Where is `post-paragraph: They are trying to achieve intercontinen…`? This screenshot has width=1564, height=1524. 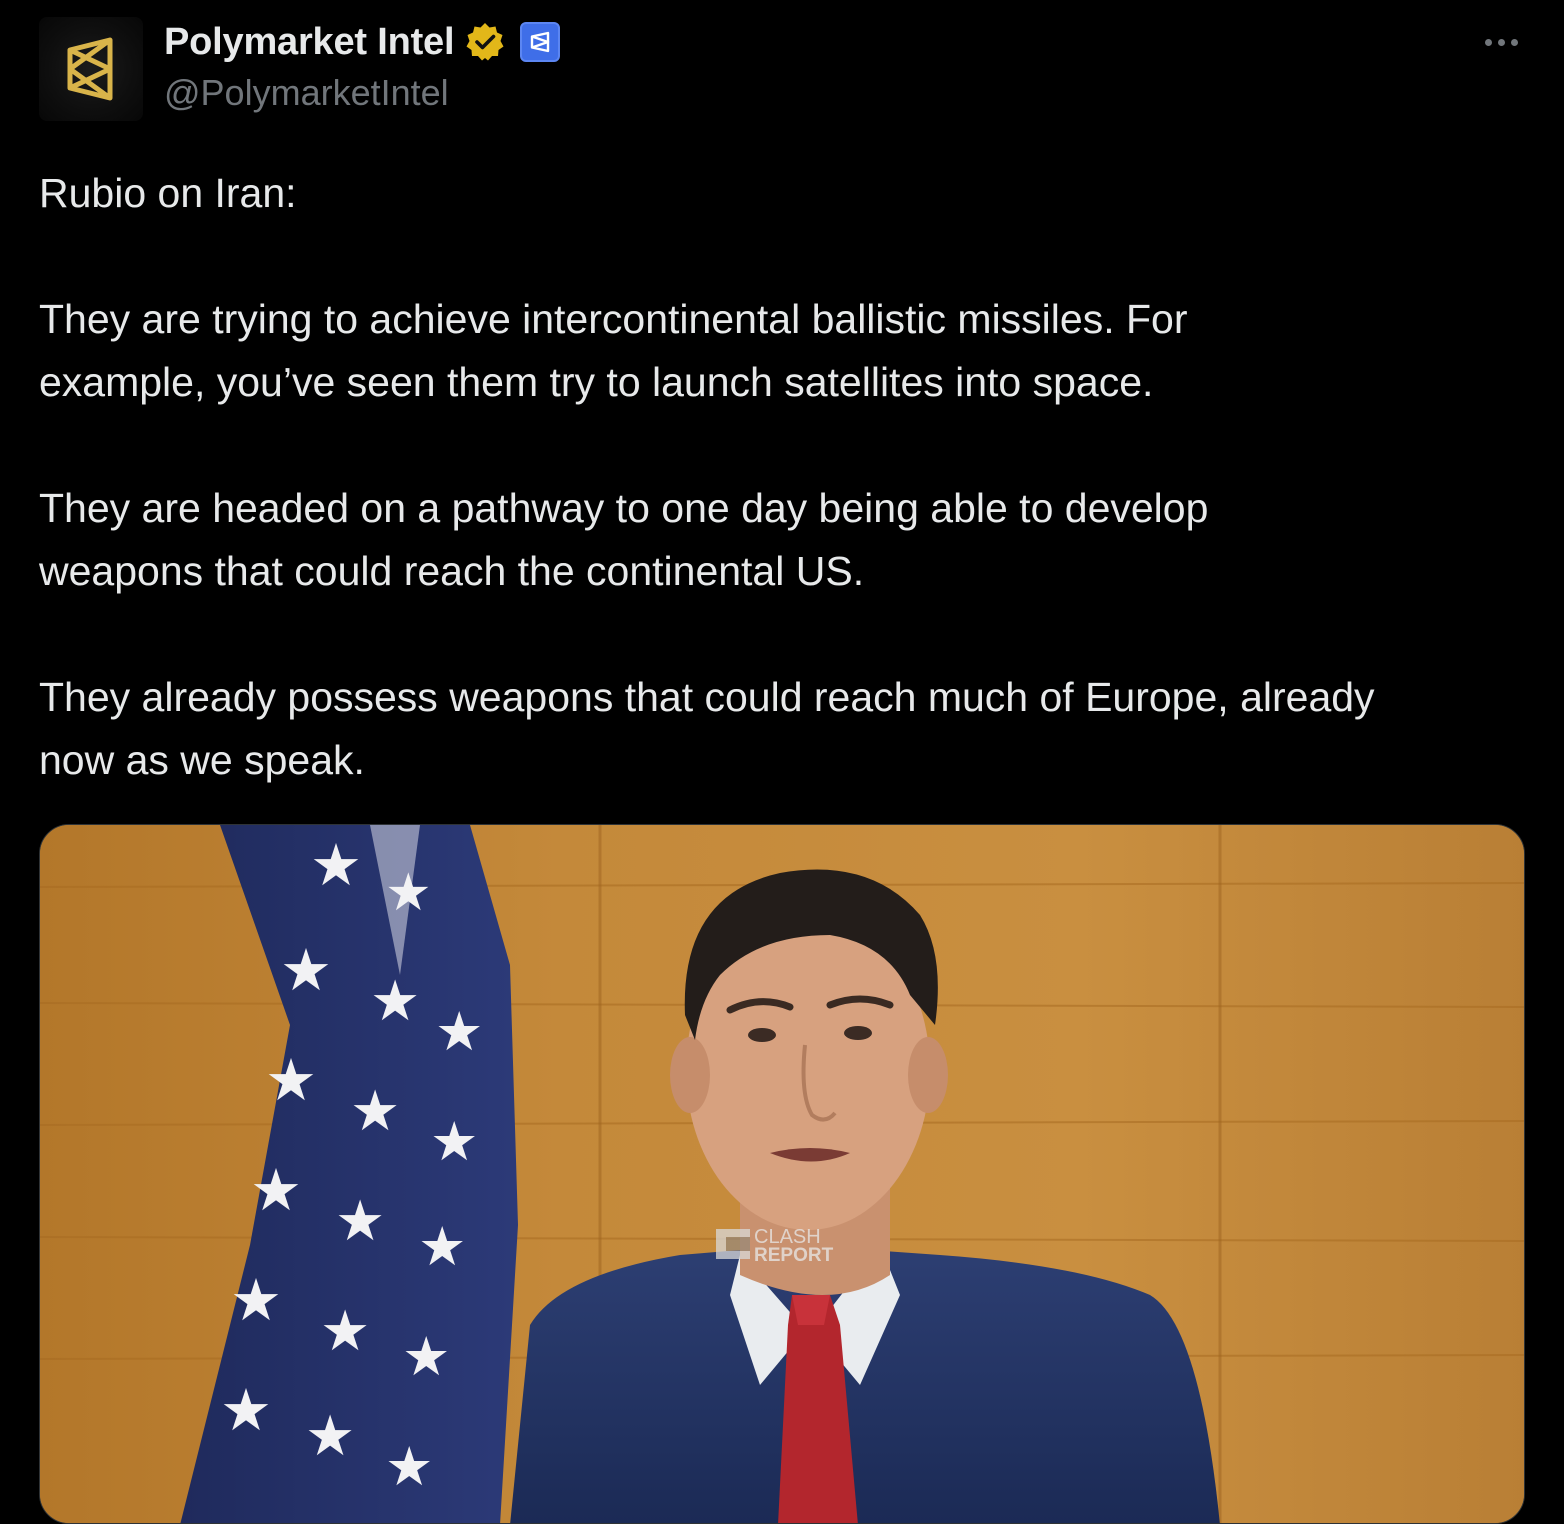 post-paragraph: They are trying to achieve intercontinen… is located at coordinates (789, 351).